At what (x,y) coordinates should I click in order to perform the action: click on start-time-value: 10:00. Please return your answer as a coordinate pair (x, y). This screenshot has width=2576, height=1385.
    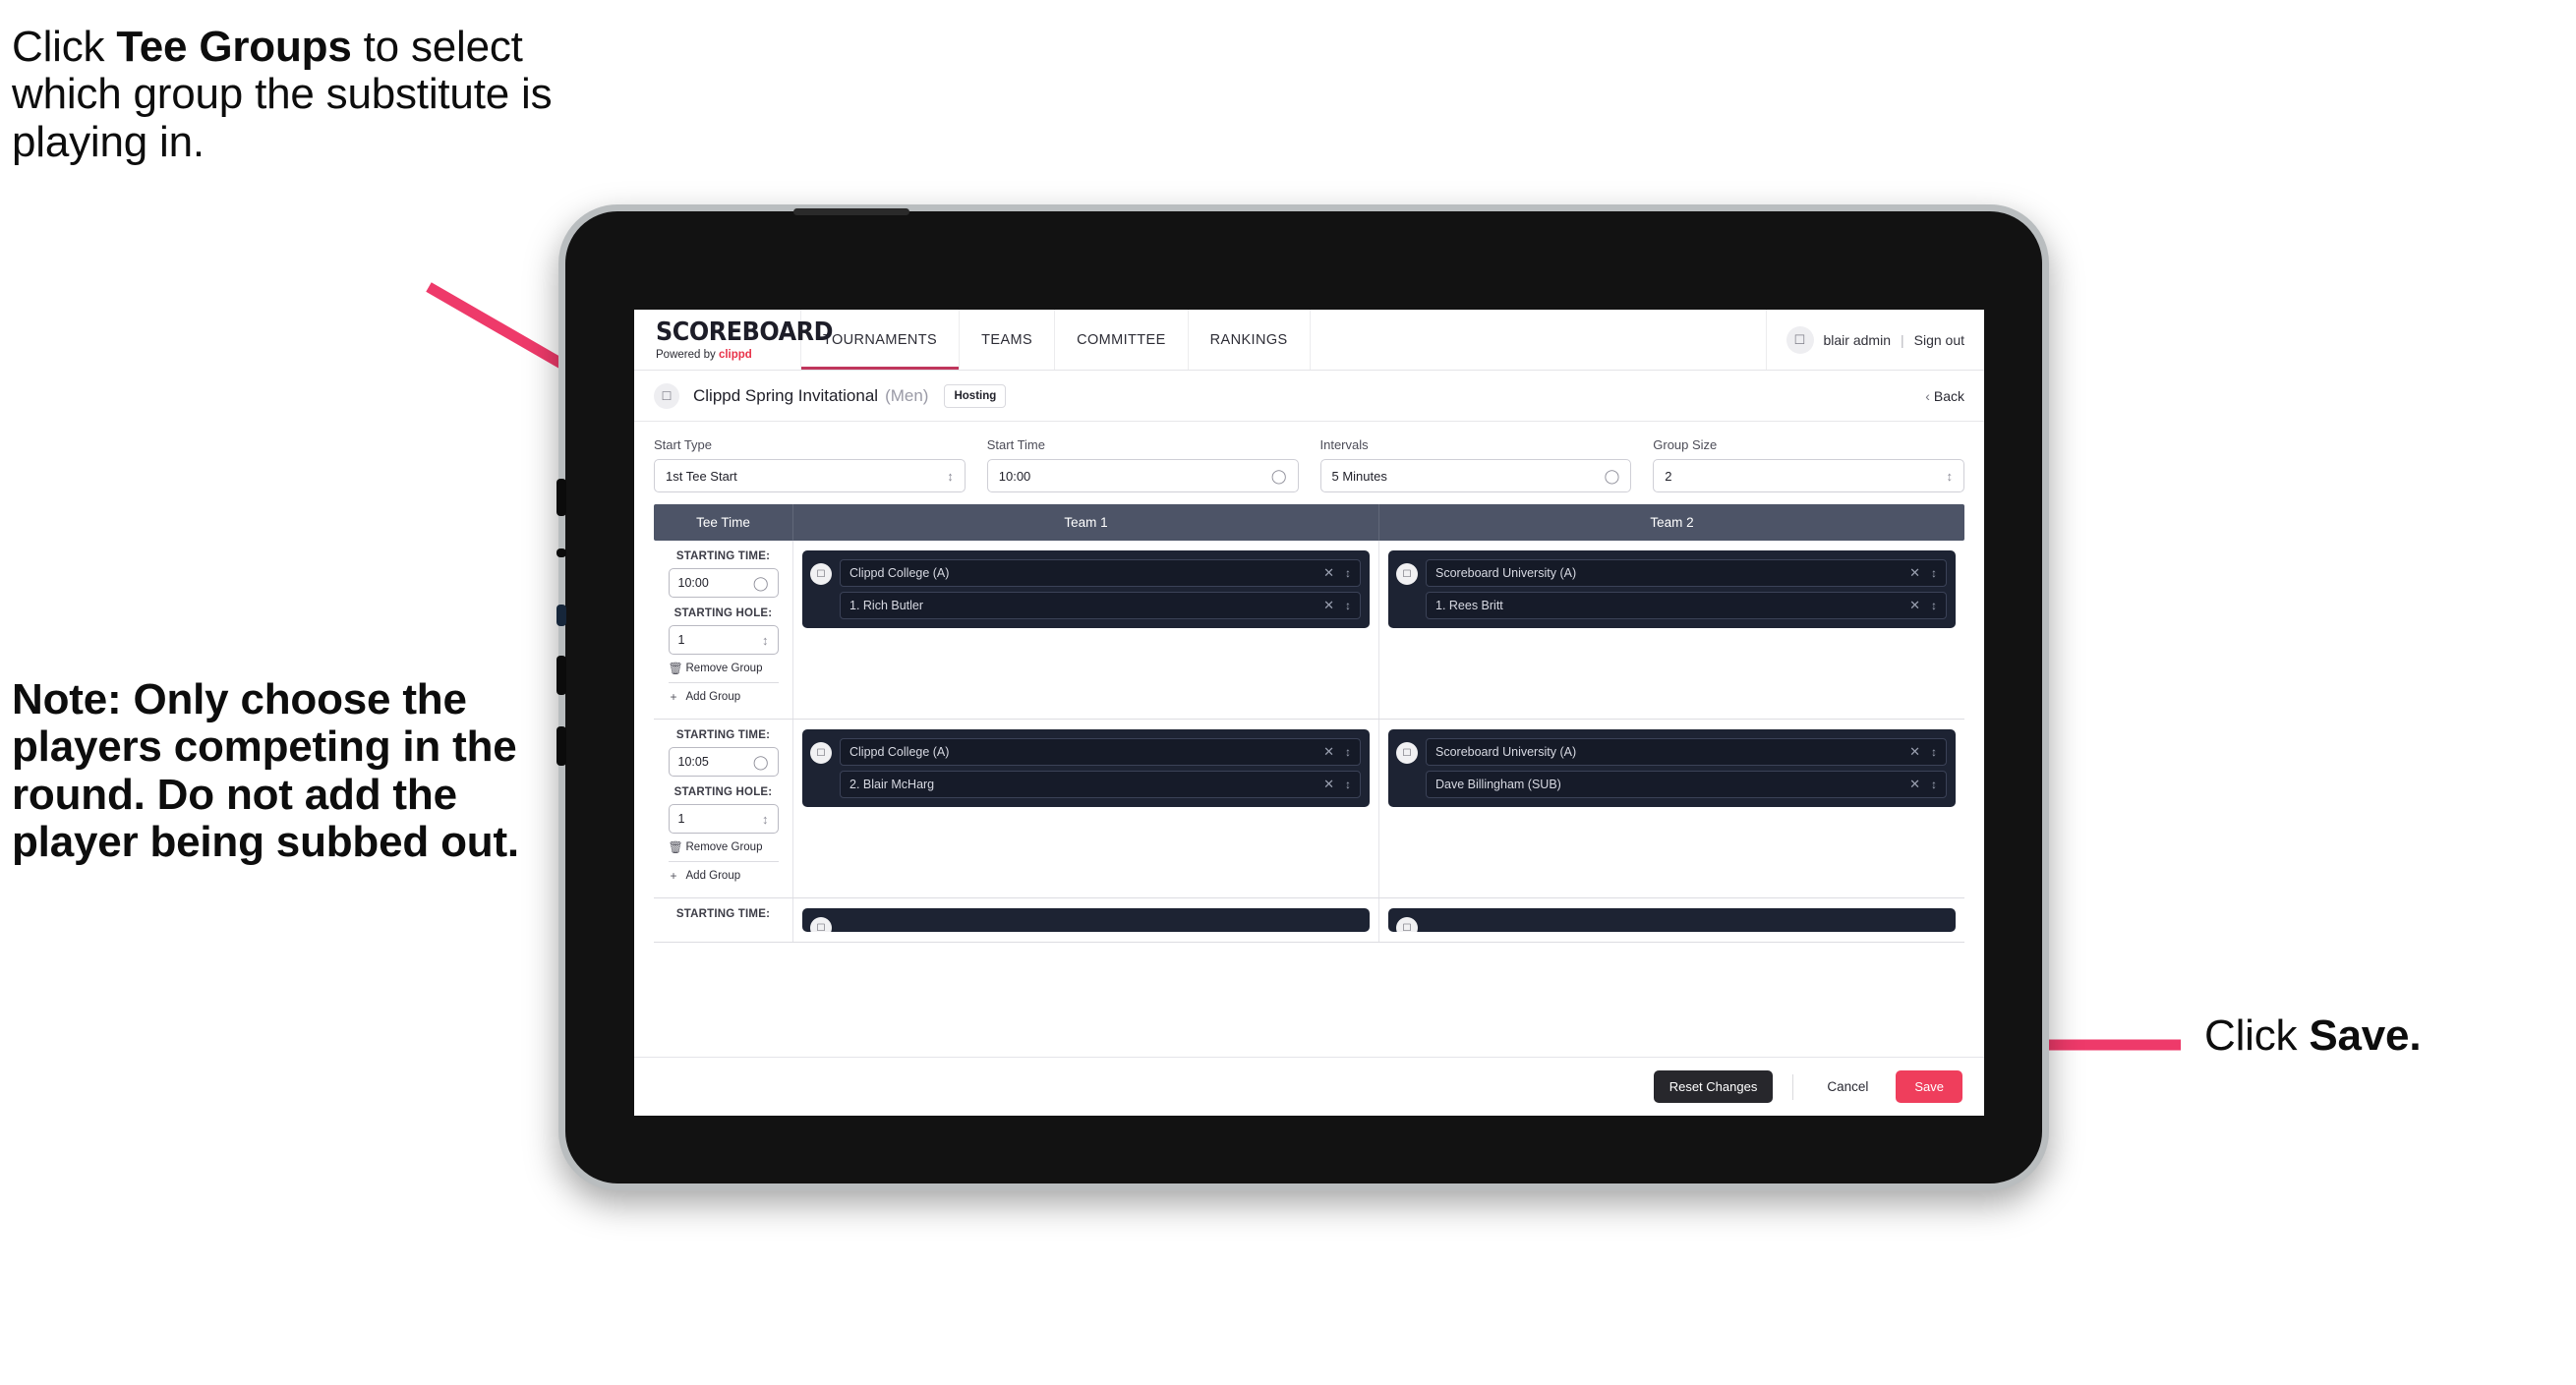
    Looking at the image, I should click on (1014, 476).